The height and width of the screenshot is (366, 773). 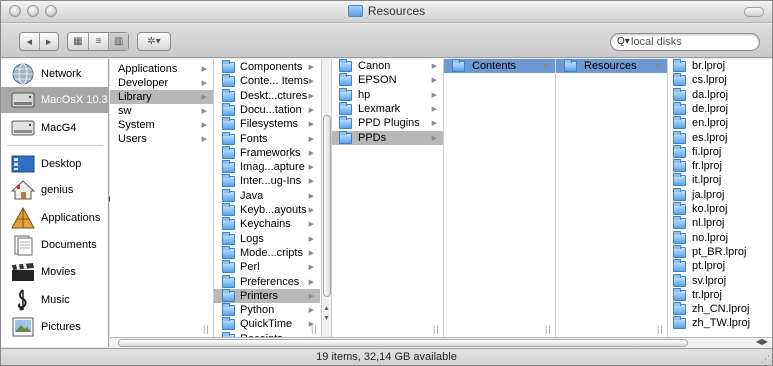 I want to click on toolbar-toggle-button, so click(x=754, y=12).